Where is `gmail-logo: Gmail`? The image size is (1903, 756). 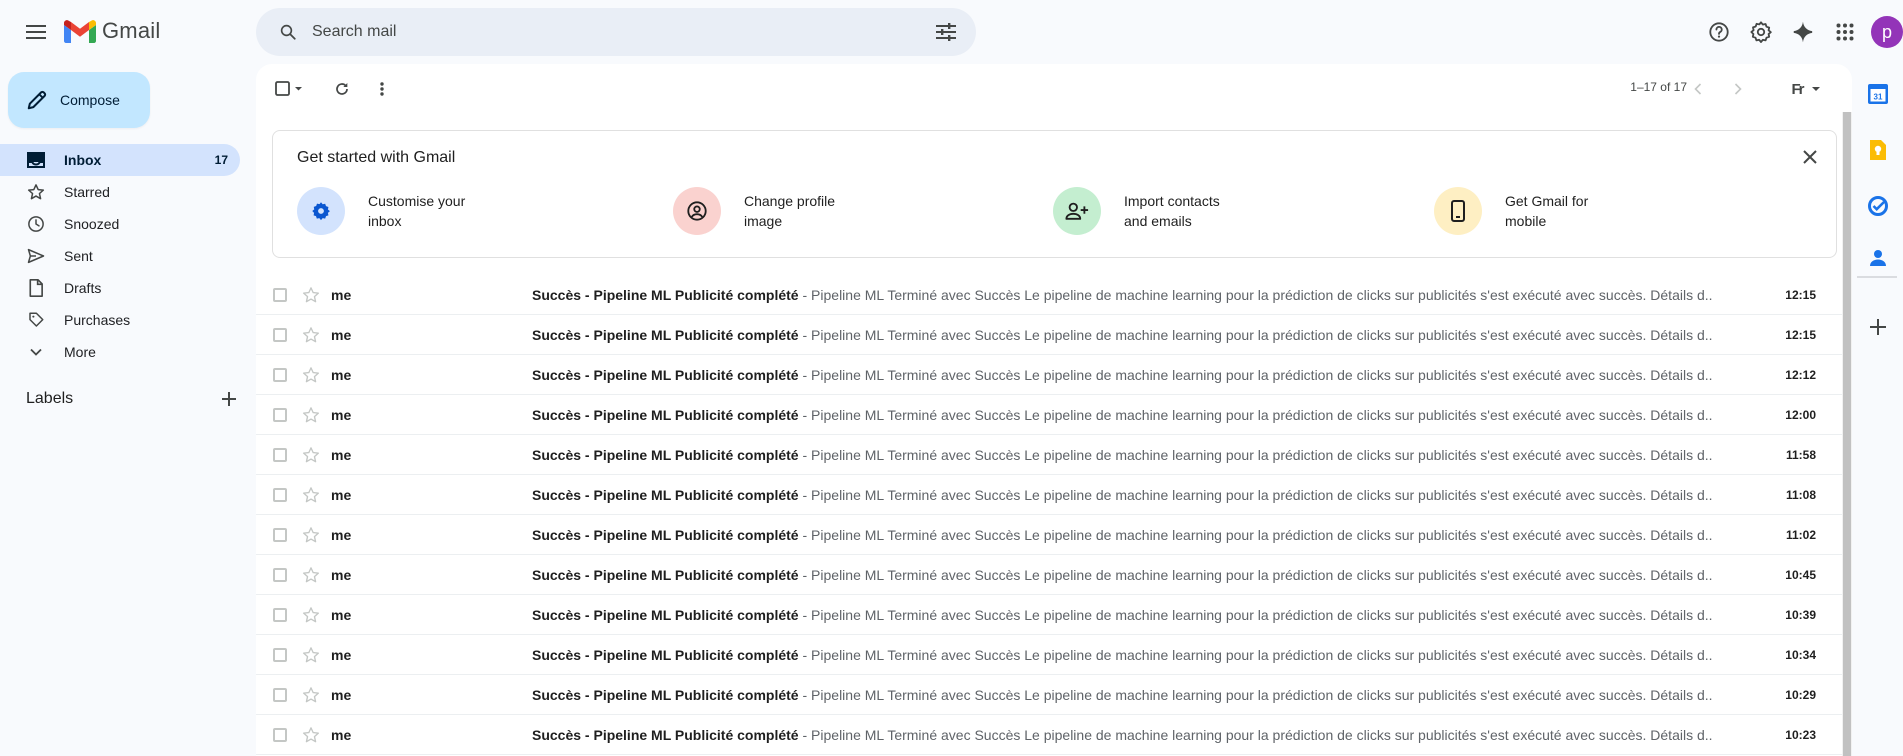 gmail-logo: Gmail is located at coordinates (112, 31).